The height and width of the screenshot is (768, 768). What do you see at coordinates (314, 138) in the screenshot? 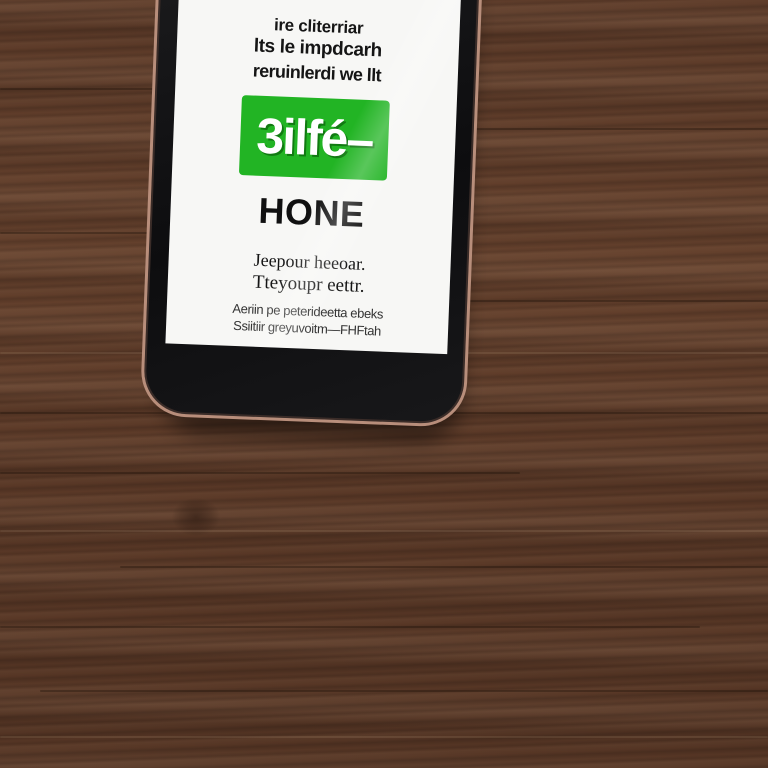
I see `green-logo: 3ilfé–` at bounding box center [314, 138].